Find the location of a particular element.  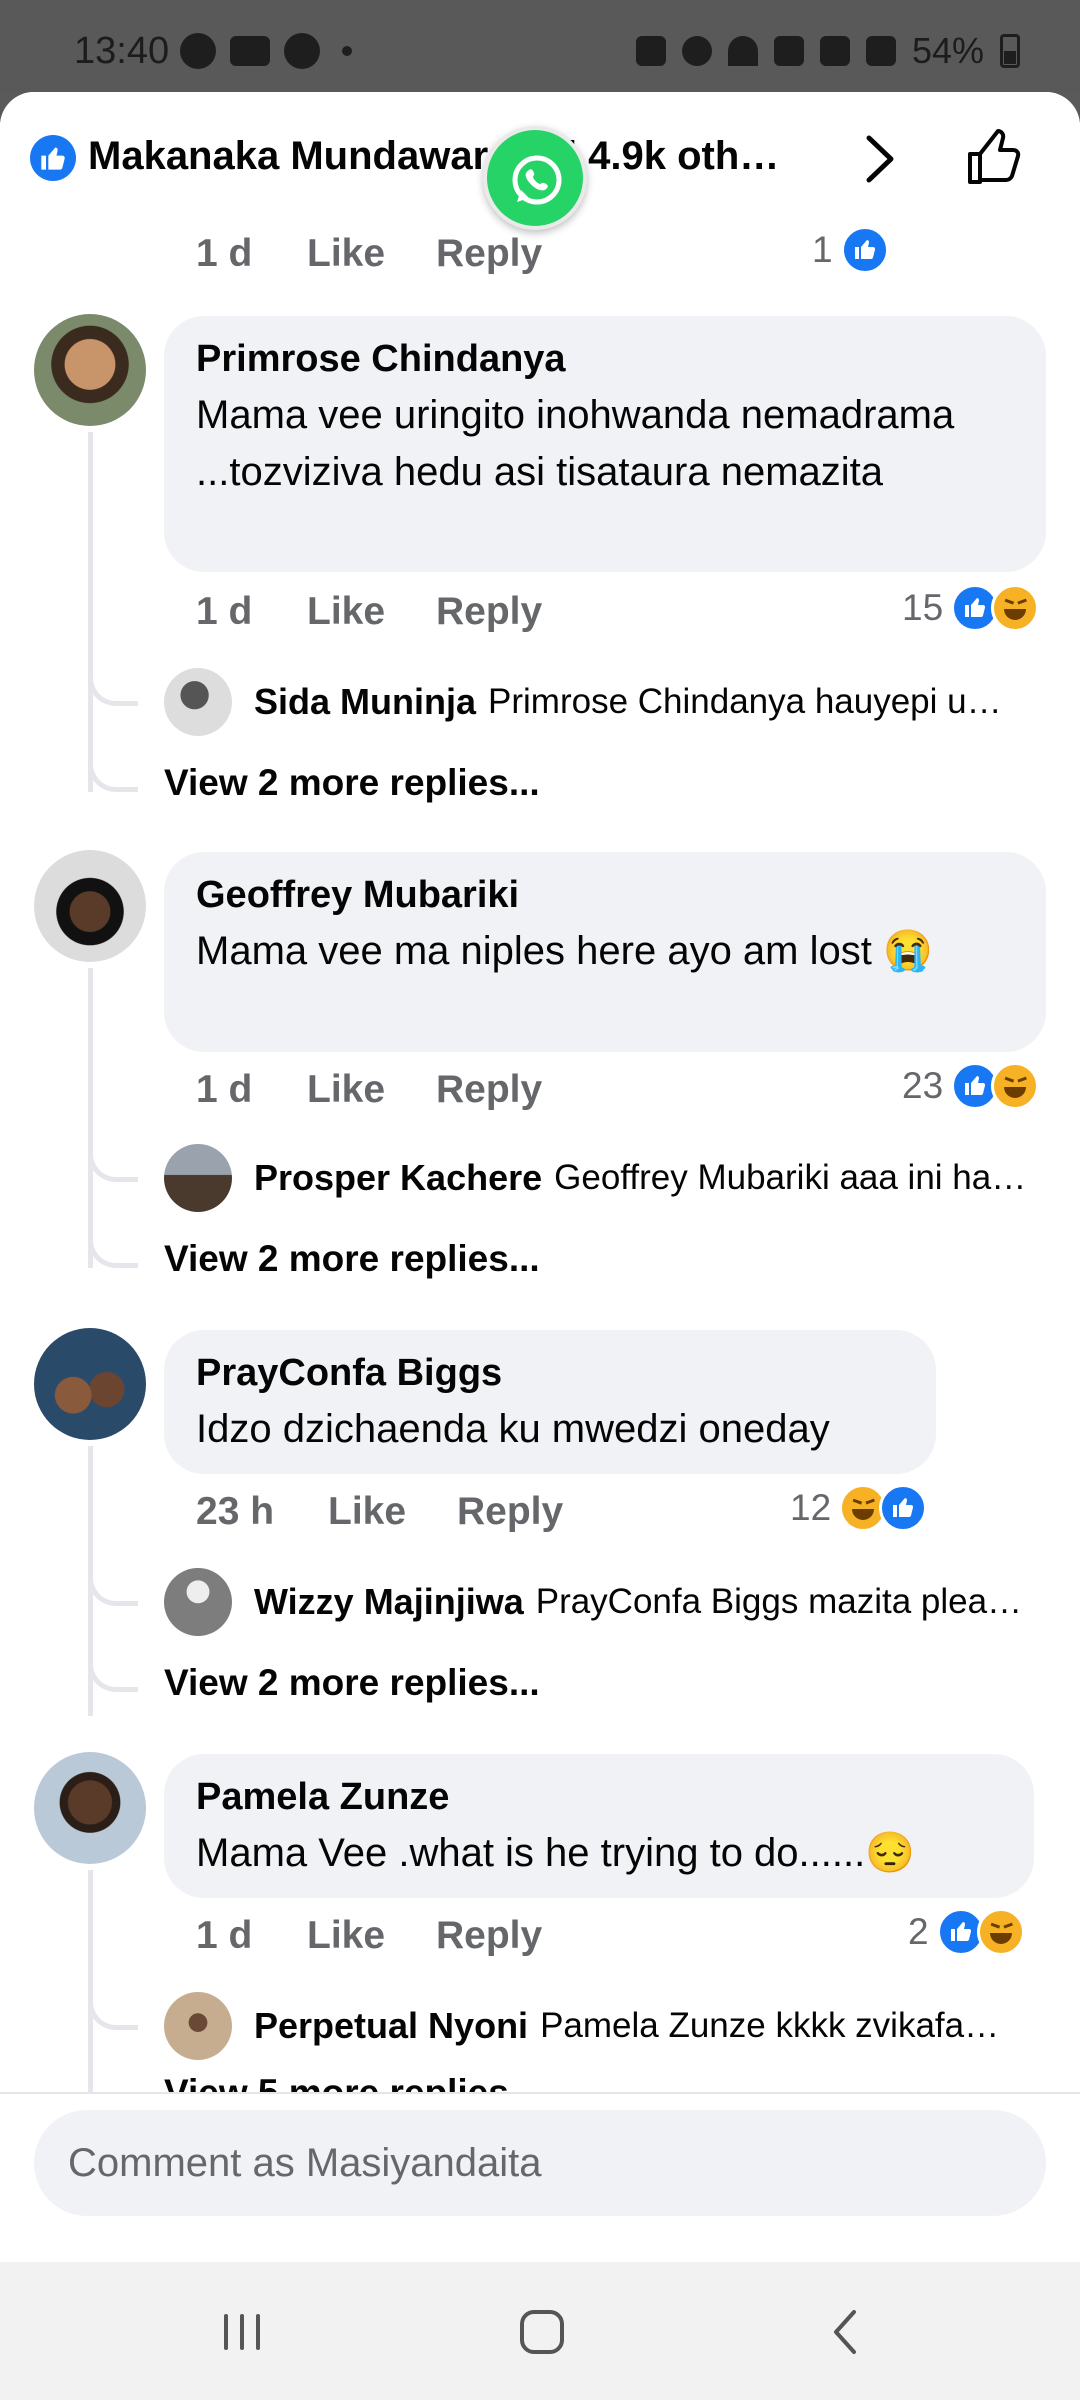

reply-author: Prosper Kachere is located at coordinates (398, 1178).